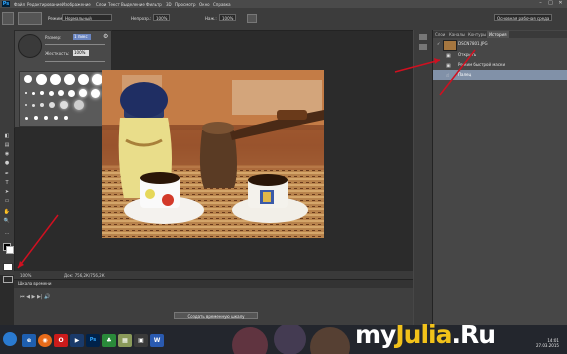 The image size is (567, 354). What do you see at coordinates (109, 340) in the screenshot?
I see `game-icon: ♣` at bounding box center [109, 340].